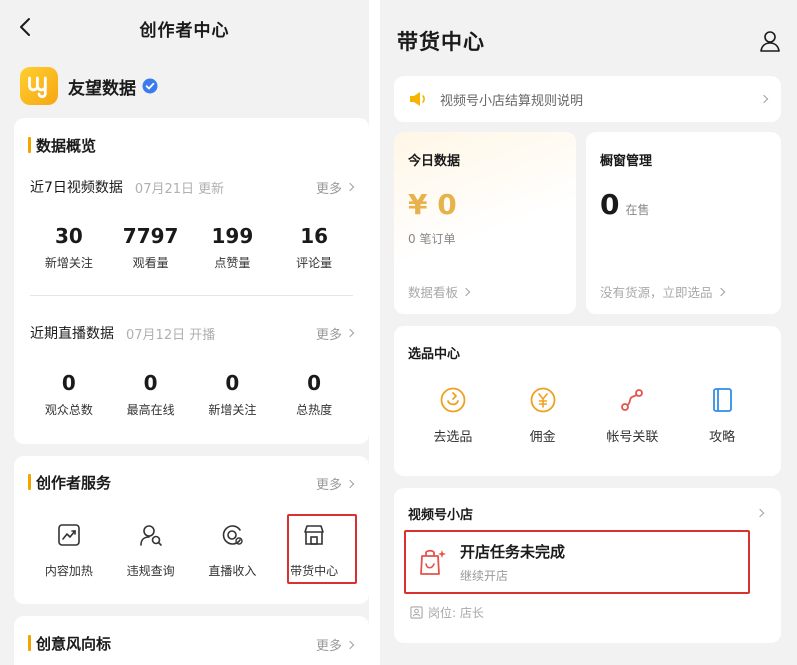 Image resolution: width=797 pixels, height=665 pixels. What do you see at coordinates (433, 292) in the screenshot?
I see `link-label: 数据看板` at bounding box center [433, 292].